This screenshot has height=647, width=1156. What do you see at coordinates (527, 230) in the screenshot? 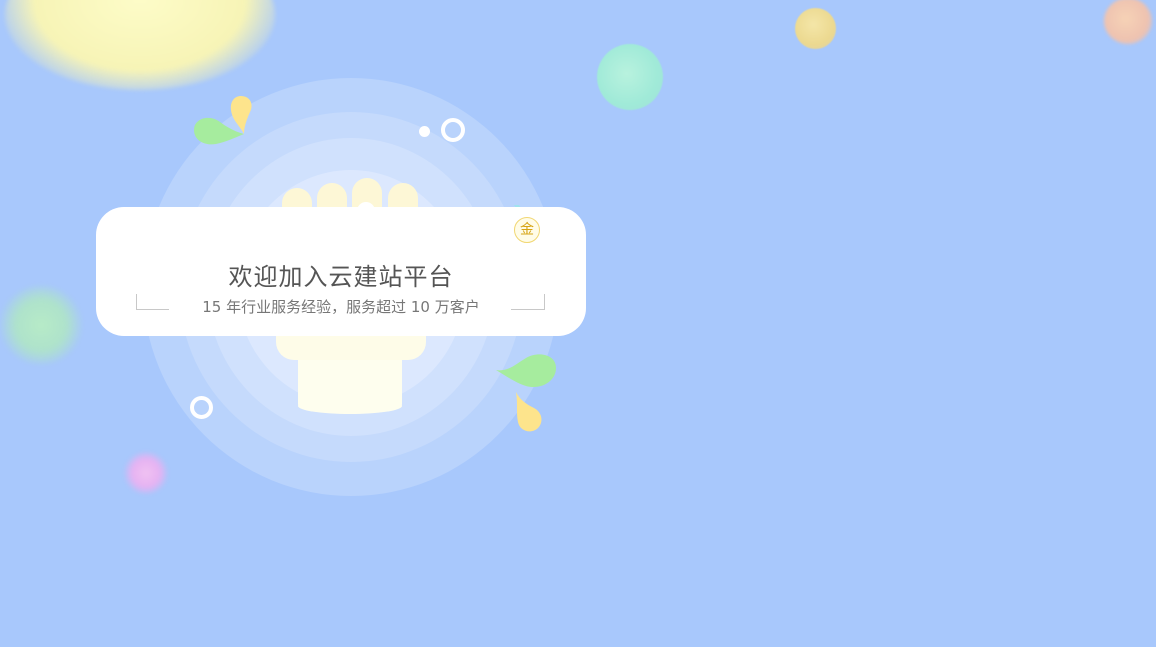
I see `gold-medal-icon: 金` at bounding box center [527, 230].